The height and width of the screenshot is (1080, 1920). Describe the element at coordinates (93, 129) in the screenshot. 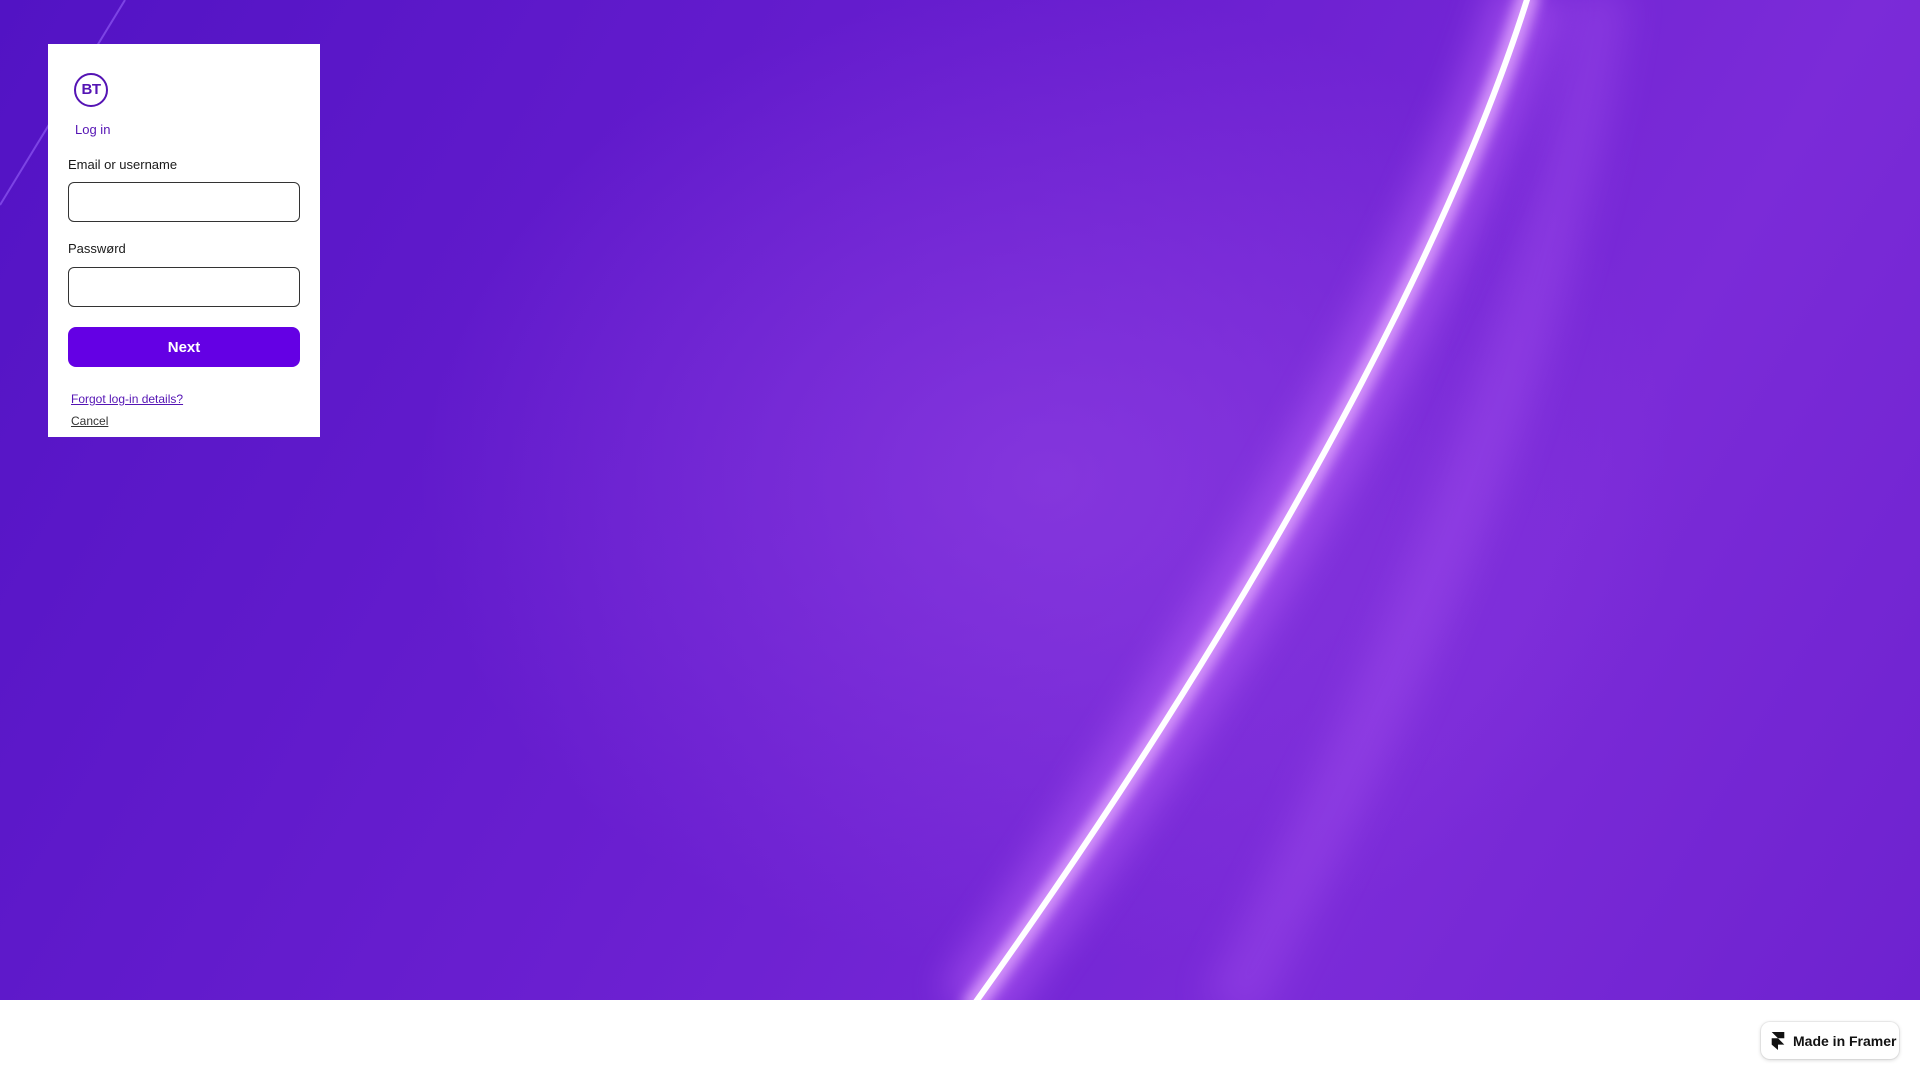

I see `login-title: Log in` at that location.